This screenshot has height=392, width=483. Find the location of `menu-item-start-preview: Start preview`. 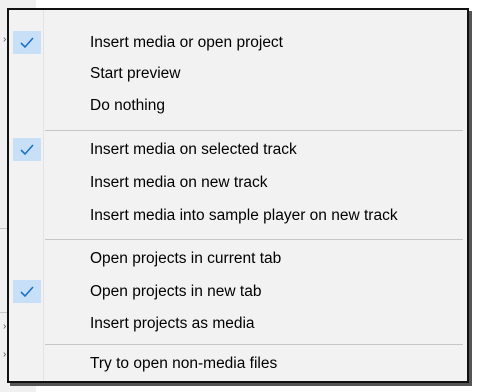

menu-item-start-preview: Start preview is located at coordinates (238, 73).